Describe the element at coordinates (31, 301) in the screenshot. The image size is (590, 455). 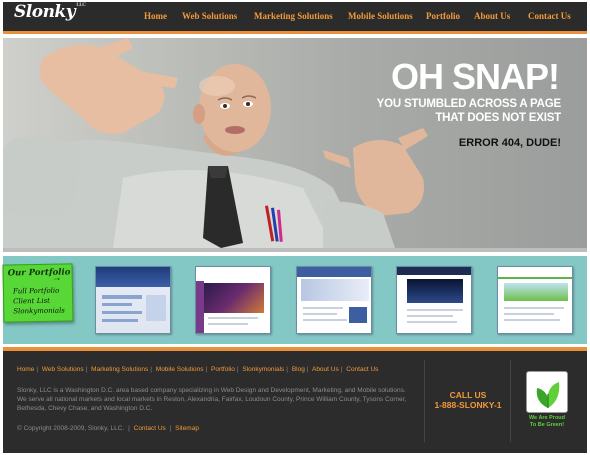
I see `link-client-list: Client List` at that location.